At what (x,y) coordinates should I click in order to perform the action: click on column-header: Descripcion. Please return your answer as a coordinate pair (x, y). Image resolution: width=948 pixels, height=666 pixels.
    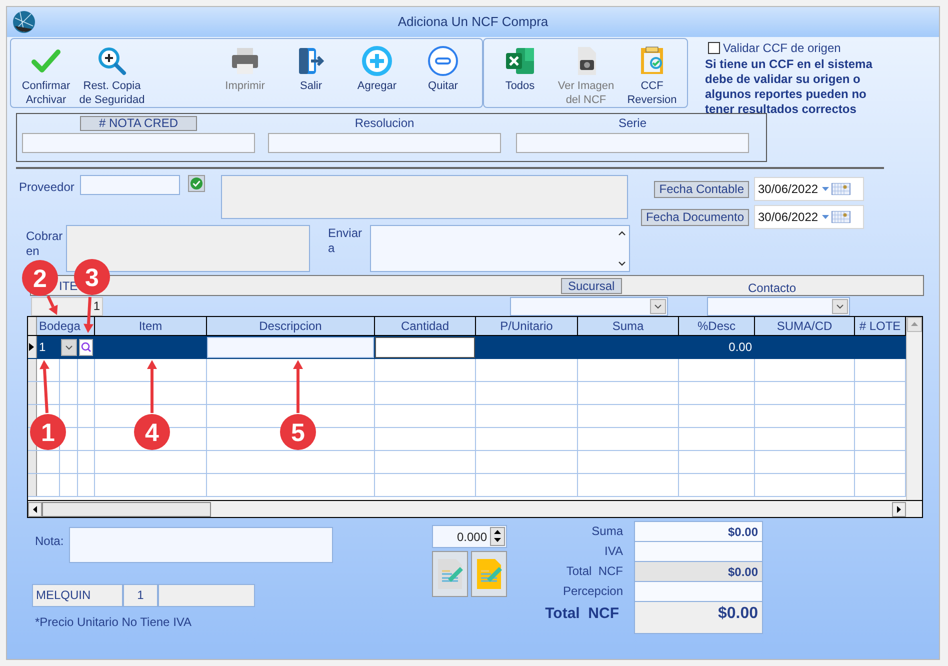
    Looking at the image, I should click on (291, 326).